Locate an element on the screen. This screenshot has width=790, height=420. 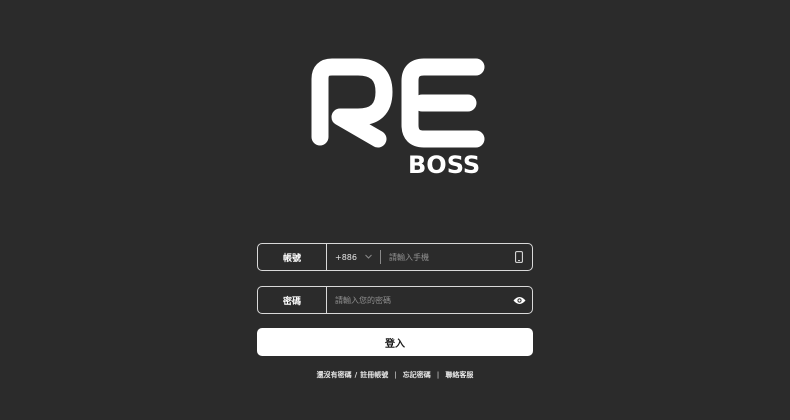
smartphone-icon is located at coordinates (519, 257).